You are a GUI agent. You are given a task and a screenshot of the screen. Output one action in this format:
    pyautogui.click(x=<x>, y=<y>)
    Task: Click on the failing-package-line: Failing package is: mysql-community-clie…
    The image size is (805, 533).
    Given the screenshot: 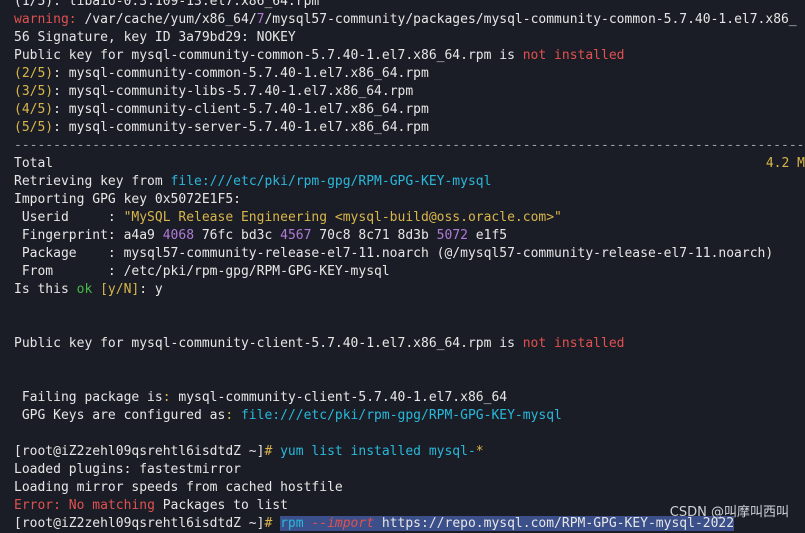 What is the action you would take?
    pyautogui.click(x=261, y=397)
    